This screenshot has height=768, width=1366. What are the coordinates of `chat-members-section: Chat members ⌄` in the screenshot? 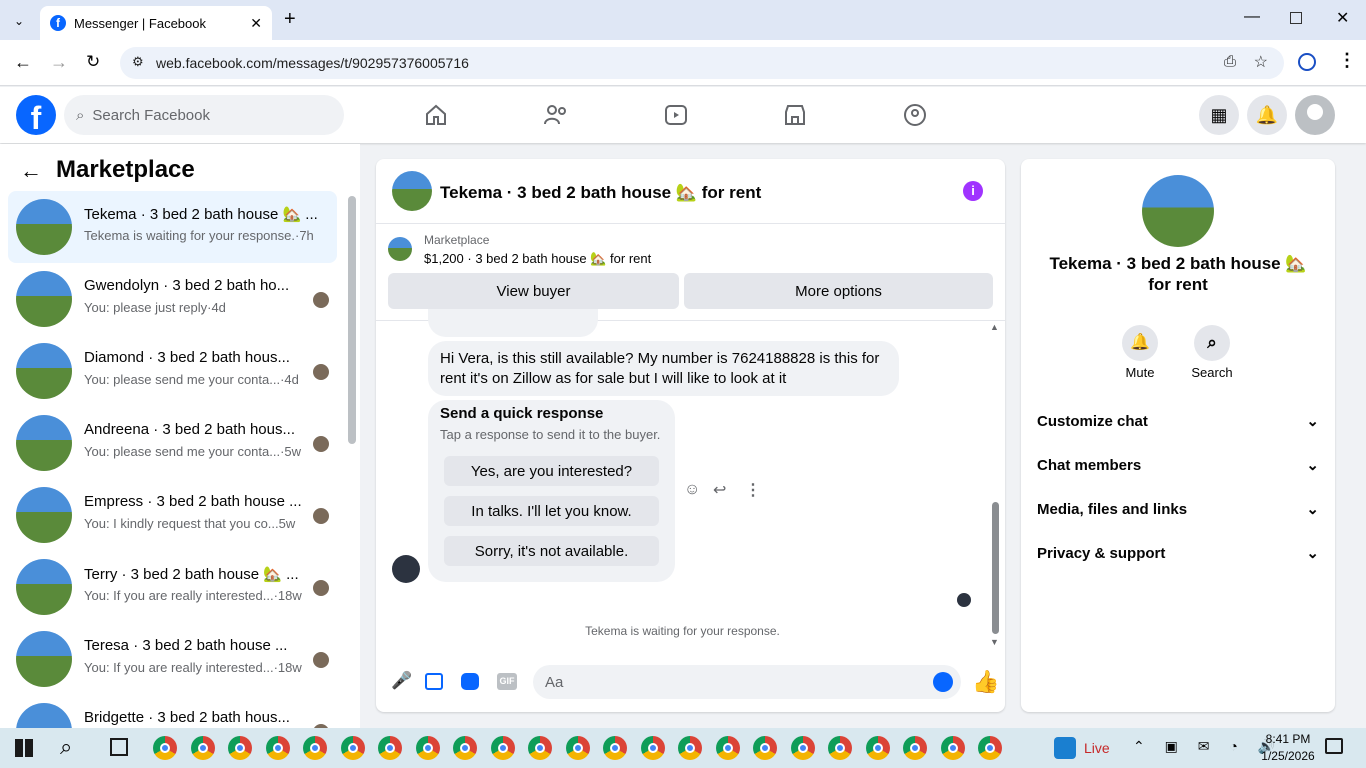 It's located at (1178, 465).